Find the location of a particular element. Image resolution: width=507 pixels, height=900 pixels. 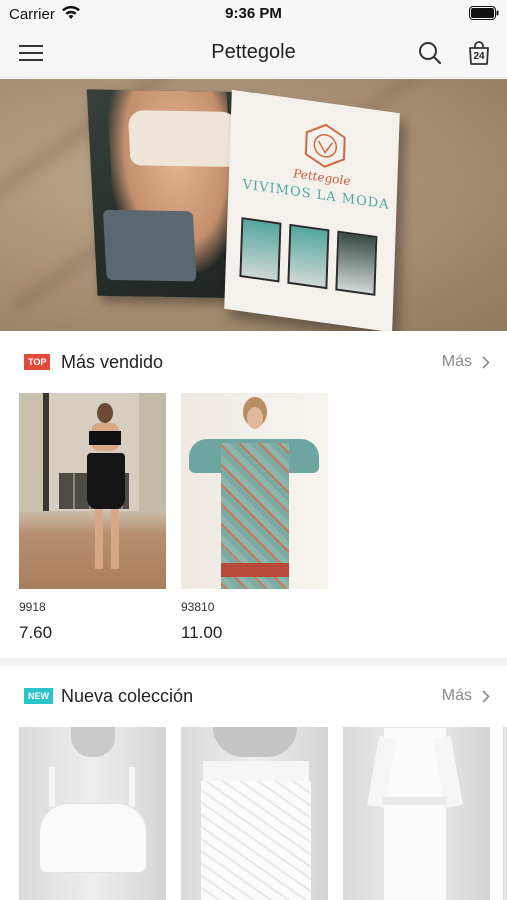

magazine-page: Pettegole VIVIMOS LA MODA is located at coordinates (312, 210).